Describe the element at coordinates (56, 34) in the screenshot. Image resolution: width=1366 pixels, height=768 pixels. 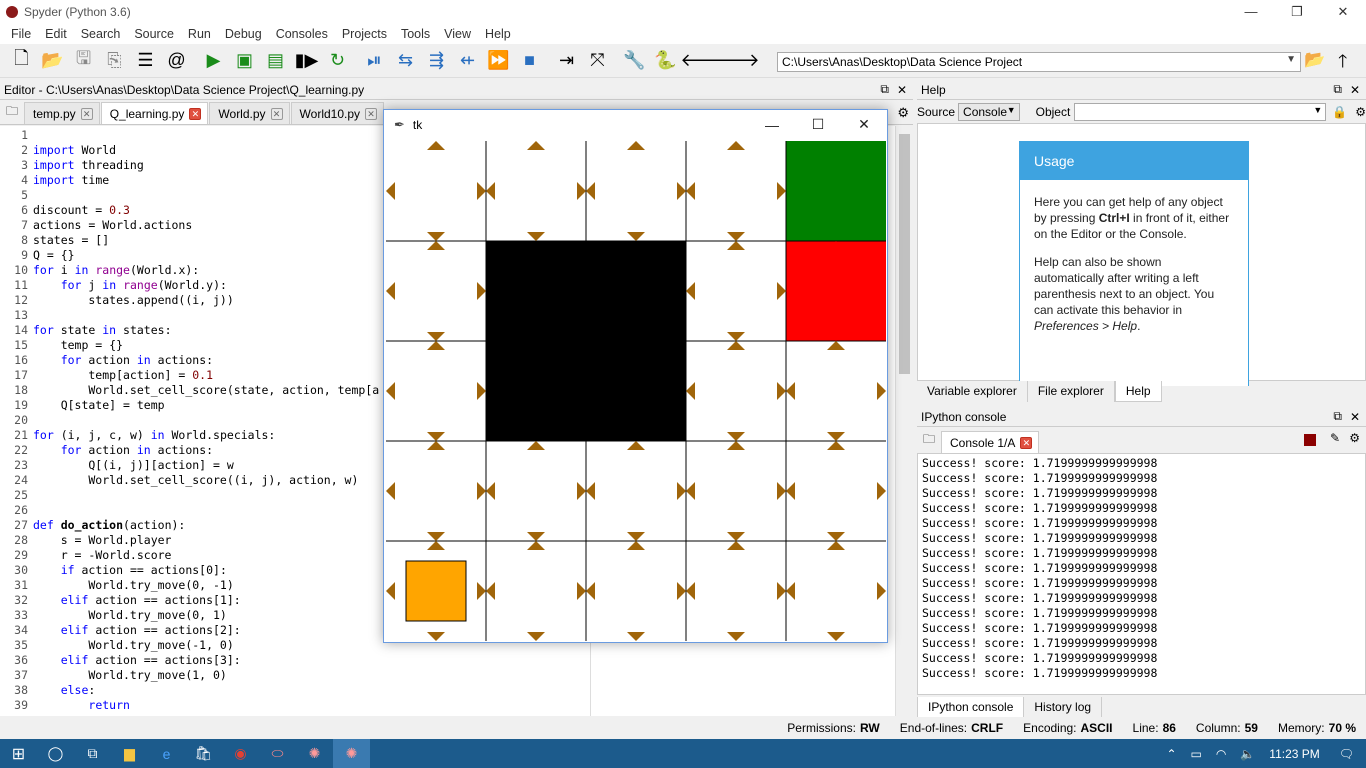
I see `menu-edit: Edit` at that location.